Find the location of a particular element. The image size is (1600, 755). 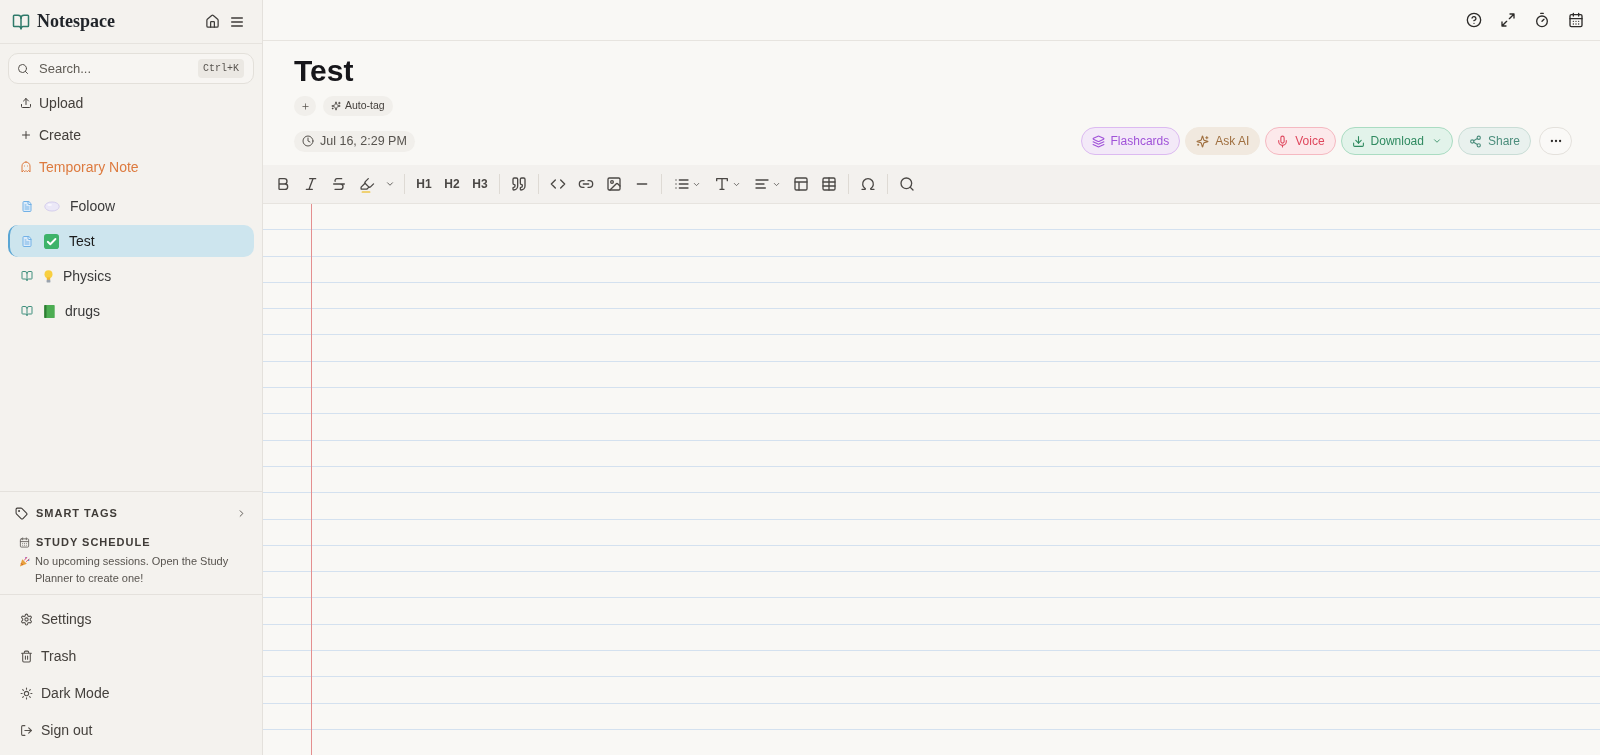

shortcut-key: Ctrl+K is located at coordinates (221, 68).